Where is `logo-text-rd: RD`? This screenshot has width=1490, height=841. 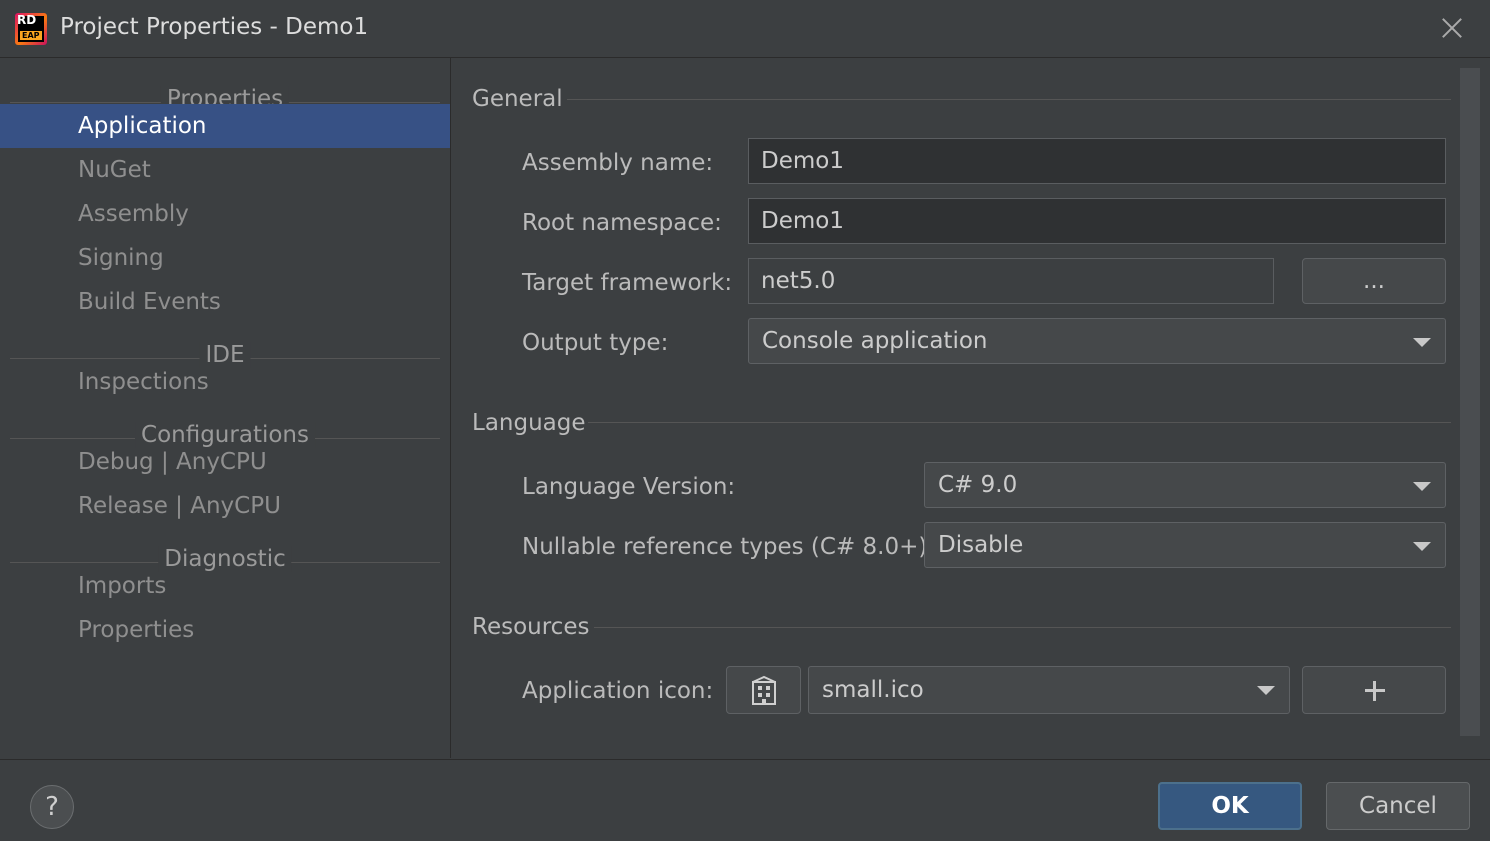
logo-text-rd: RD is located at coordinates (27, 20).